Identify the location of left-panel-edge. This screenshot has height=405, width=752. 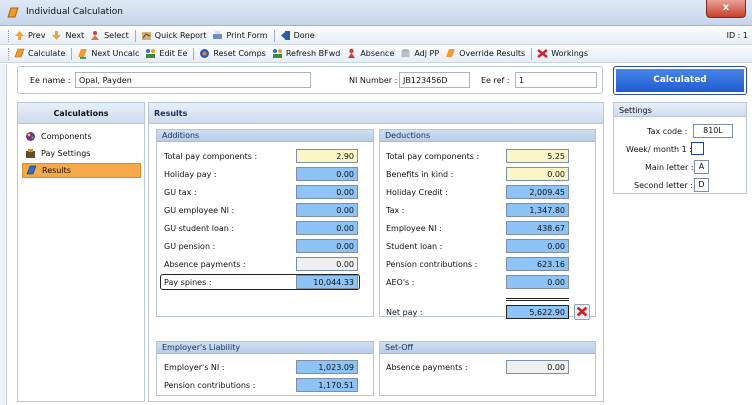
(3, 234).